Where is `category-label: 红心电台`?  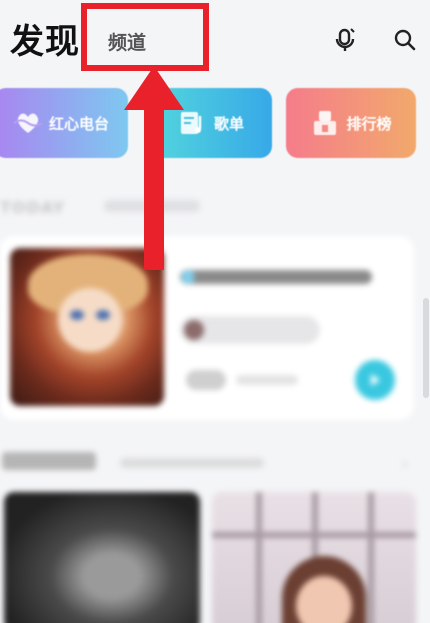 category-label: 红心电台 is located at coordinates (78, 123).